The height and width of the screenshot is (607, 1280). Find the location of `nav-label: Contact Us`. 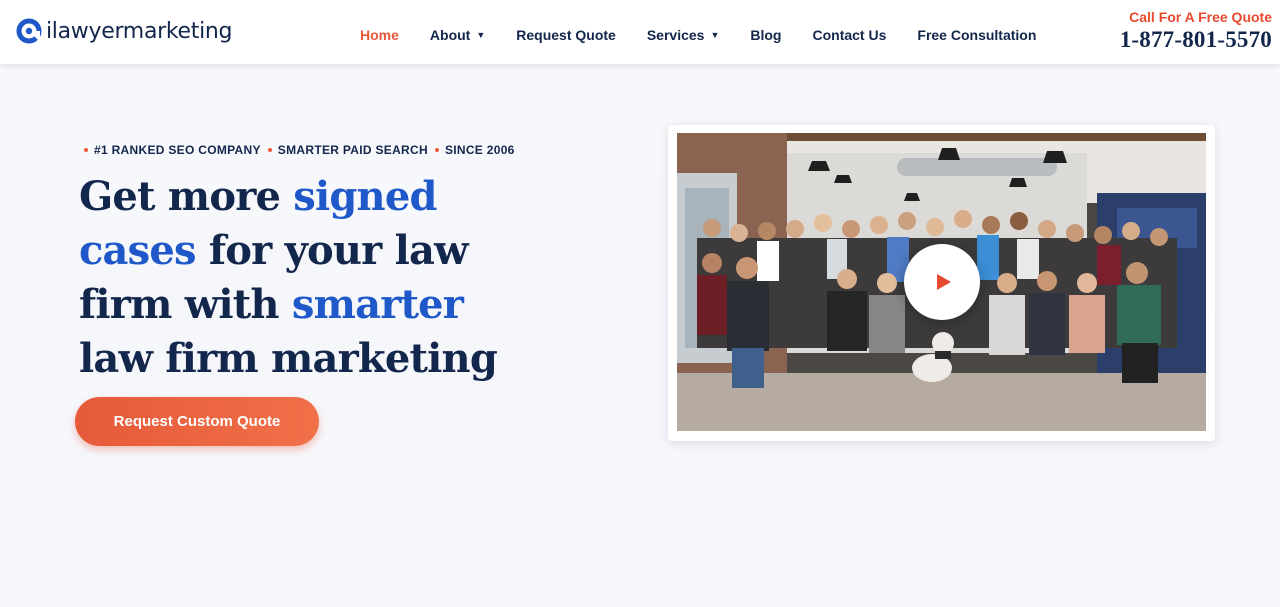

nav-label: Contact Us is located at coordinates (849, 35).